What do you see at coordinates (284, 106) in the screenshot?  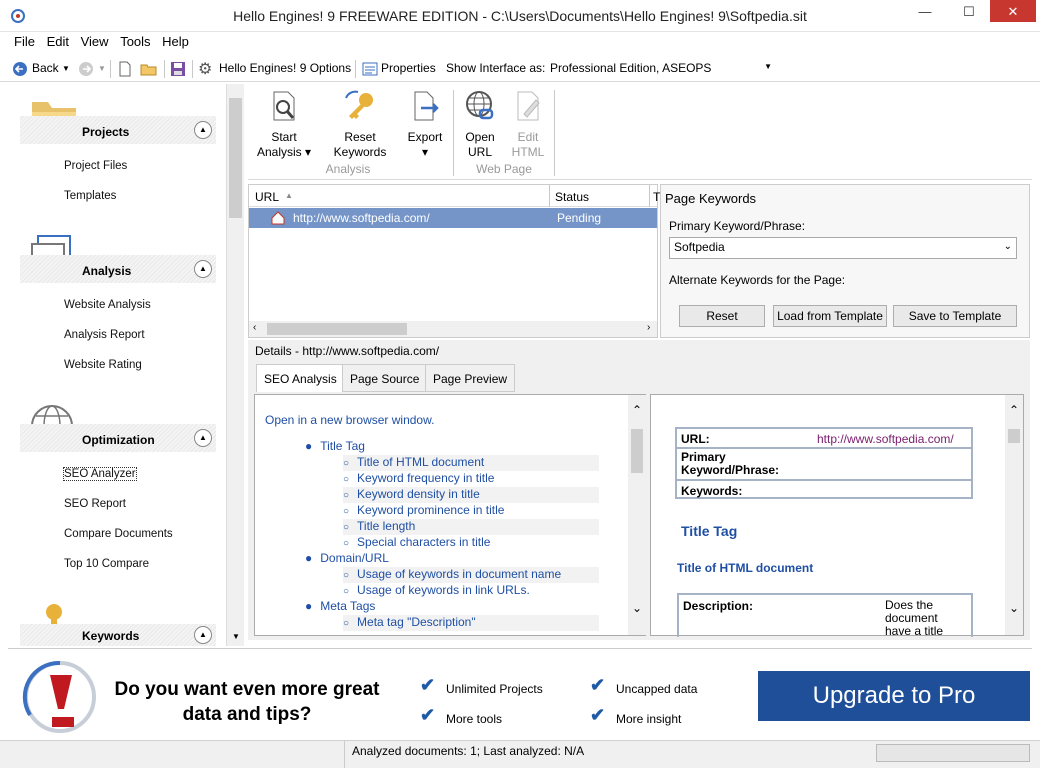 I see `document-magnifier-icon` at bounding box center [284, 106].